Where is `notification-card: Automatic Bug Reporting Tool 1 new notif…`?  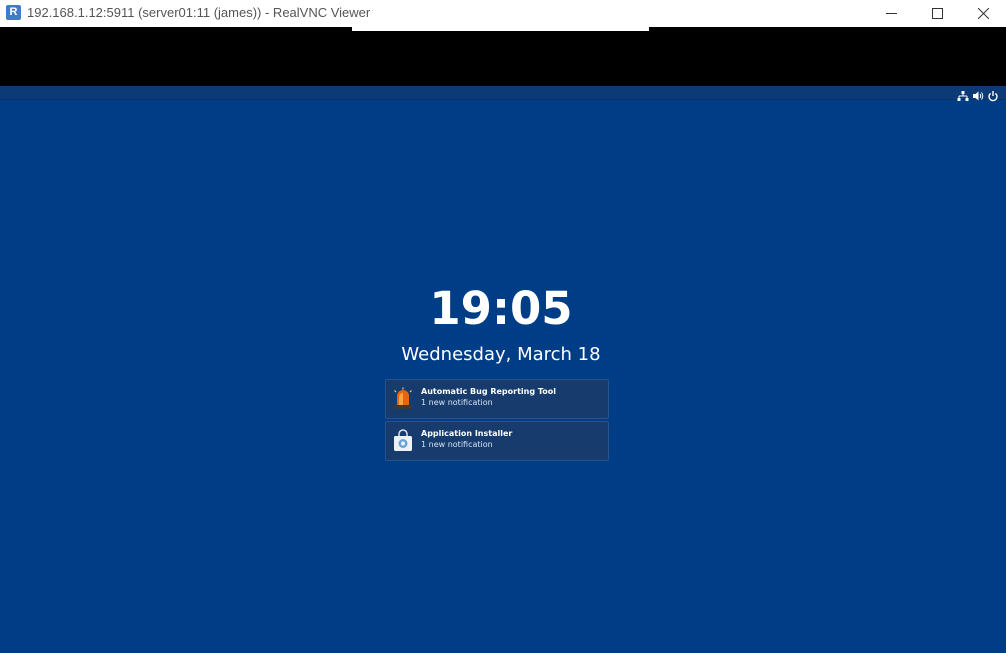
notification-card: Automatic Bug Reporting Tool 1 new notif… is located at coordinates (497, 399).